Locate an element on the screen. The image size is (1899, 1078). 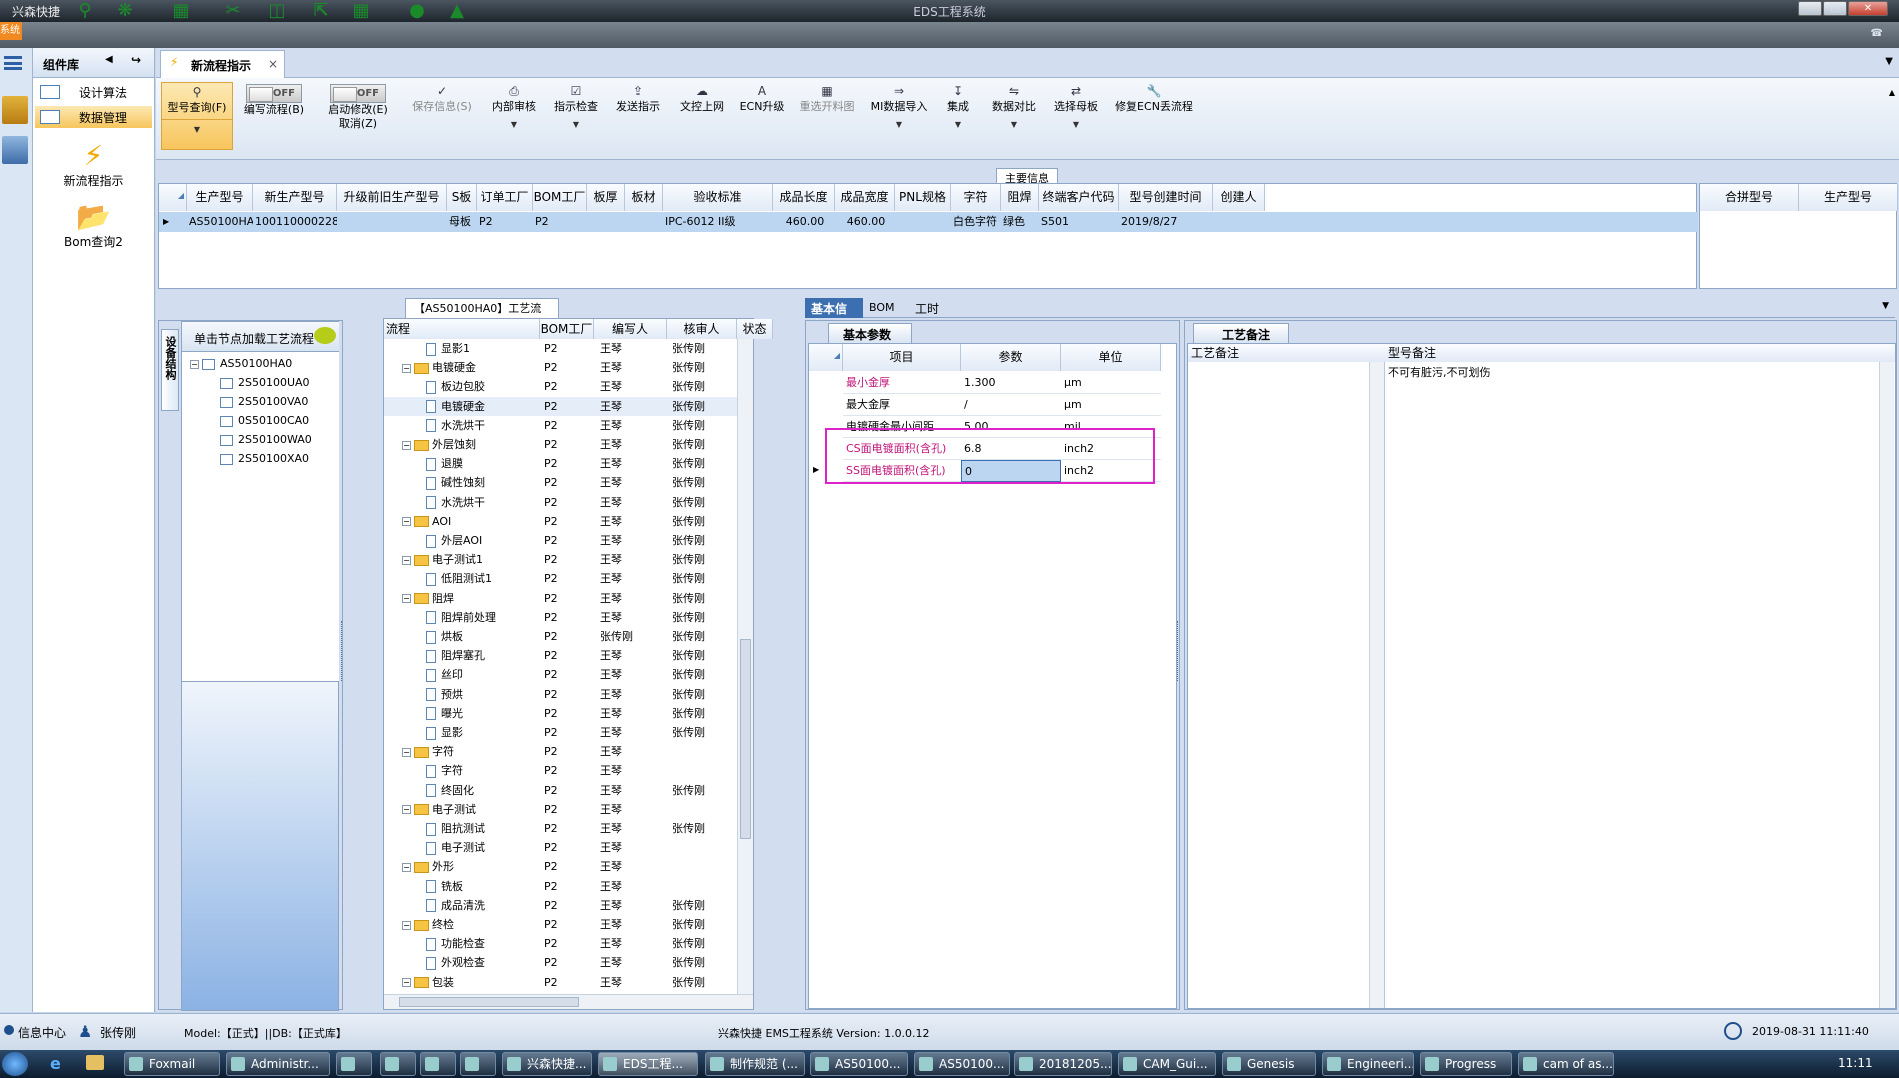
ribbon-collapse-icon: ▲ is located at coordinates (1892, 92).